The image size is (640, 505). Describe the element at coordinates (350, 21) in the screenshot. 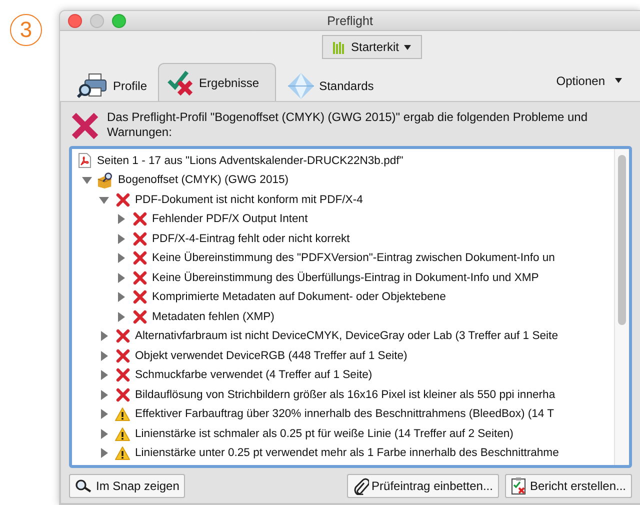

I see `window-title: Preflight` at that location.